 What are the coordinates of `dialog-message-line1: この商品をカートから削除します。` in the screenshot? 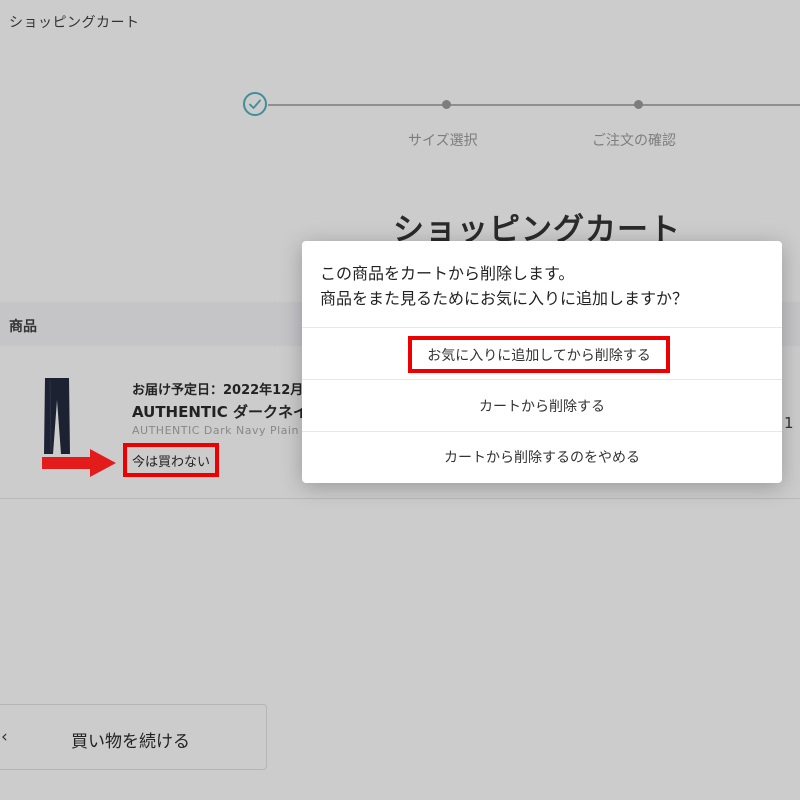 It's located at (447, 273).